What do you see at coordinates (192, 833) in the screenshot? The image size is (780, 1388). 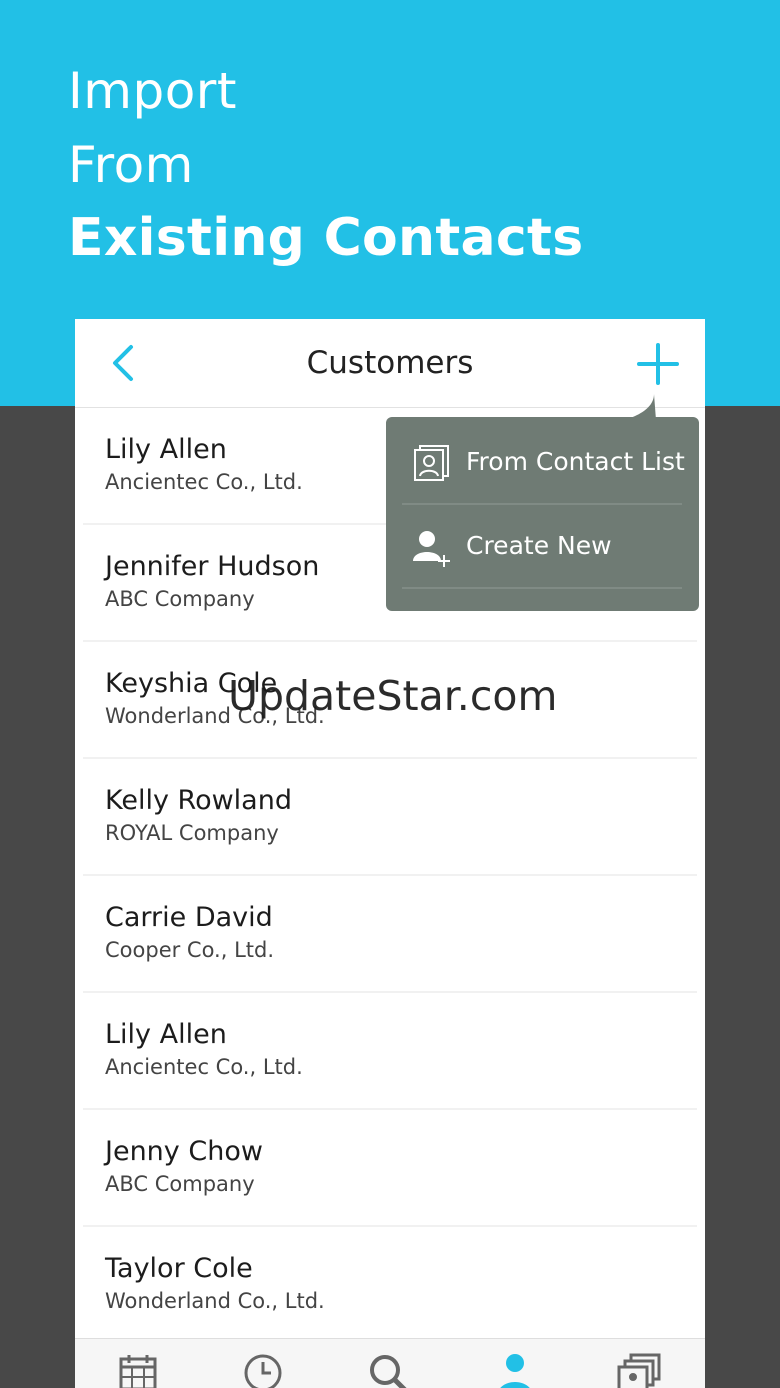 I see `contact-company: ROYAL Company` at bounding box center [192, 833].